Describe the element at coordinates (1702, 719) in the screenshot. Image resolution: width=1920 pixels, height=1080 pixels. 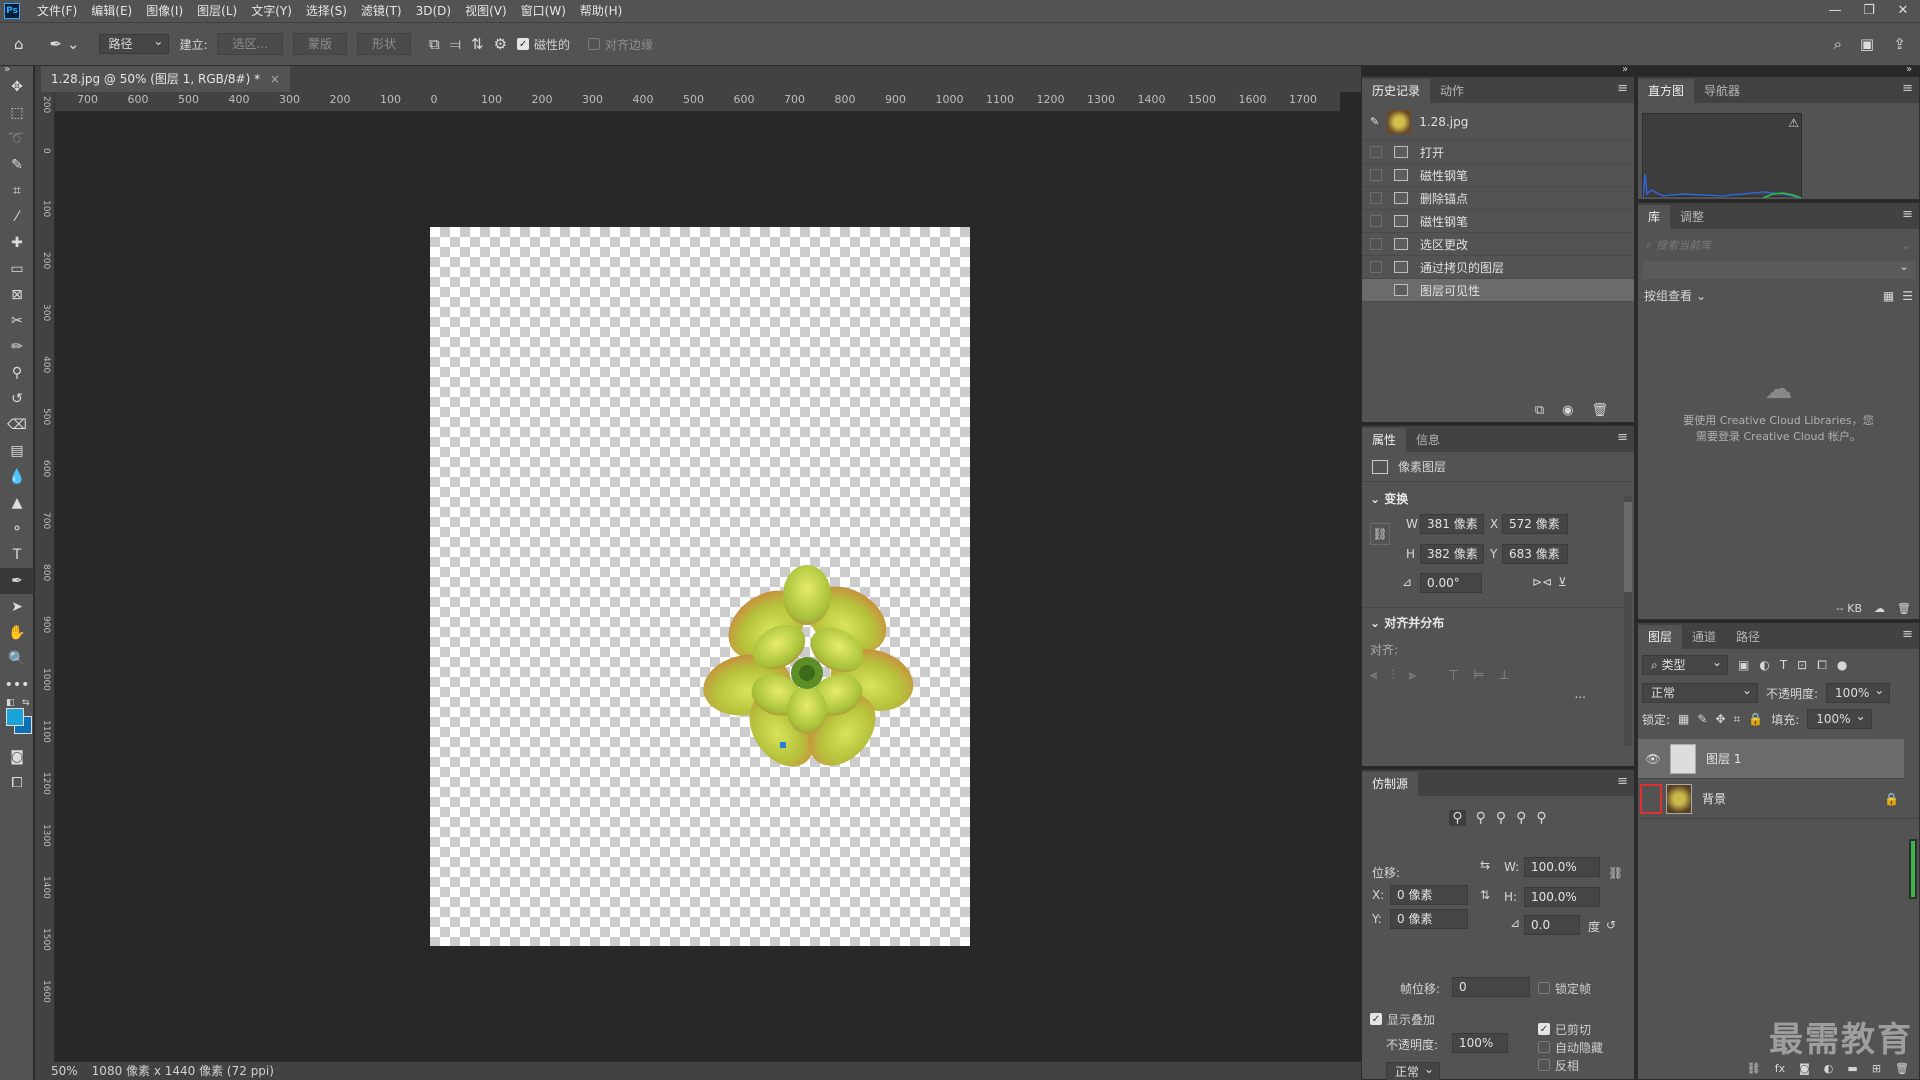
I see `lock-image-icon: ✎` at that location.